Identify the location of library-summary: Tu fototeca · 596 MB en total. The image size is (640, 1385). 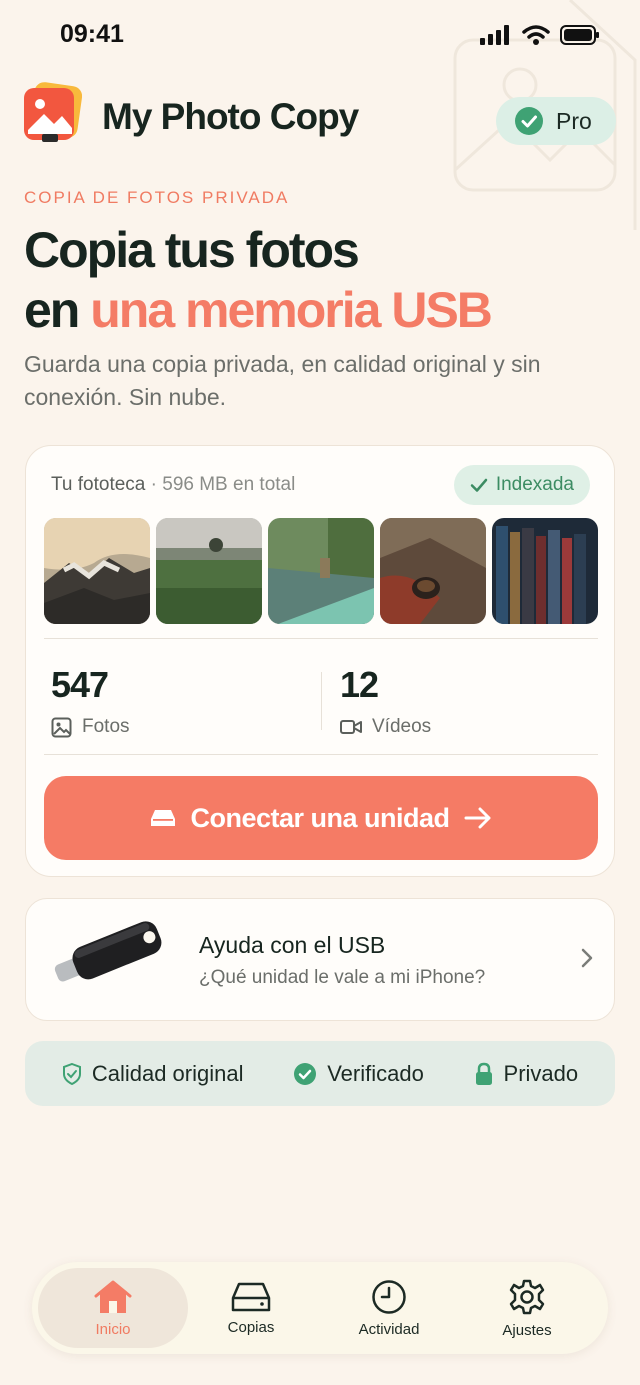
(173, 485).